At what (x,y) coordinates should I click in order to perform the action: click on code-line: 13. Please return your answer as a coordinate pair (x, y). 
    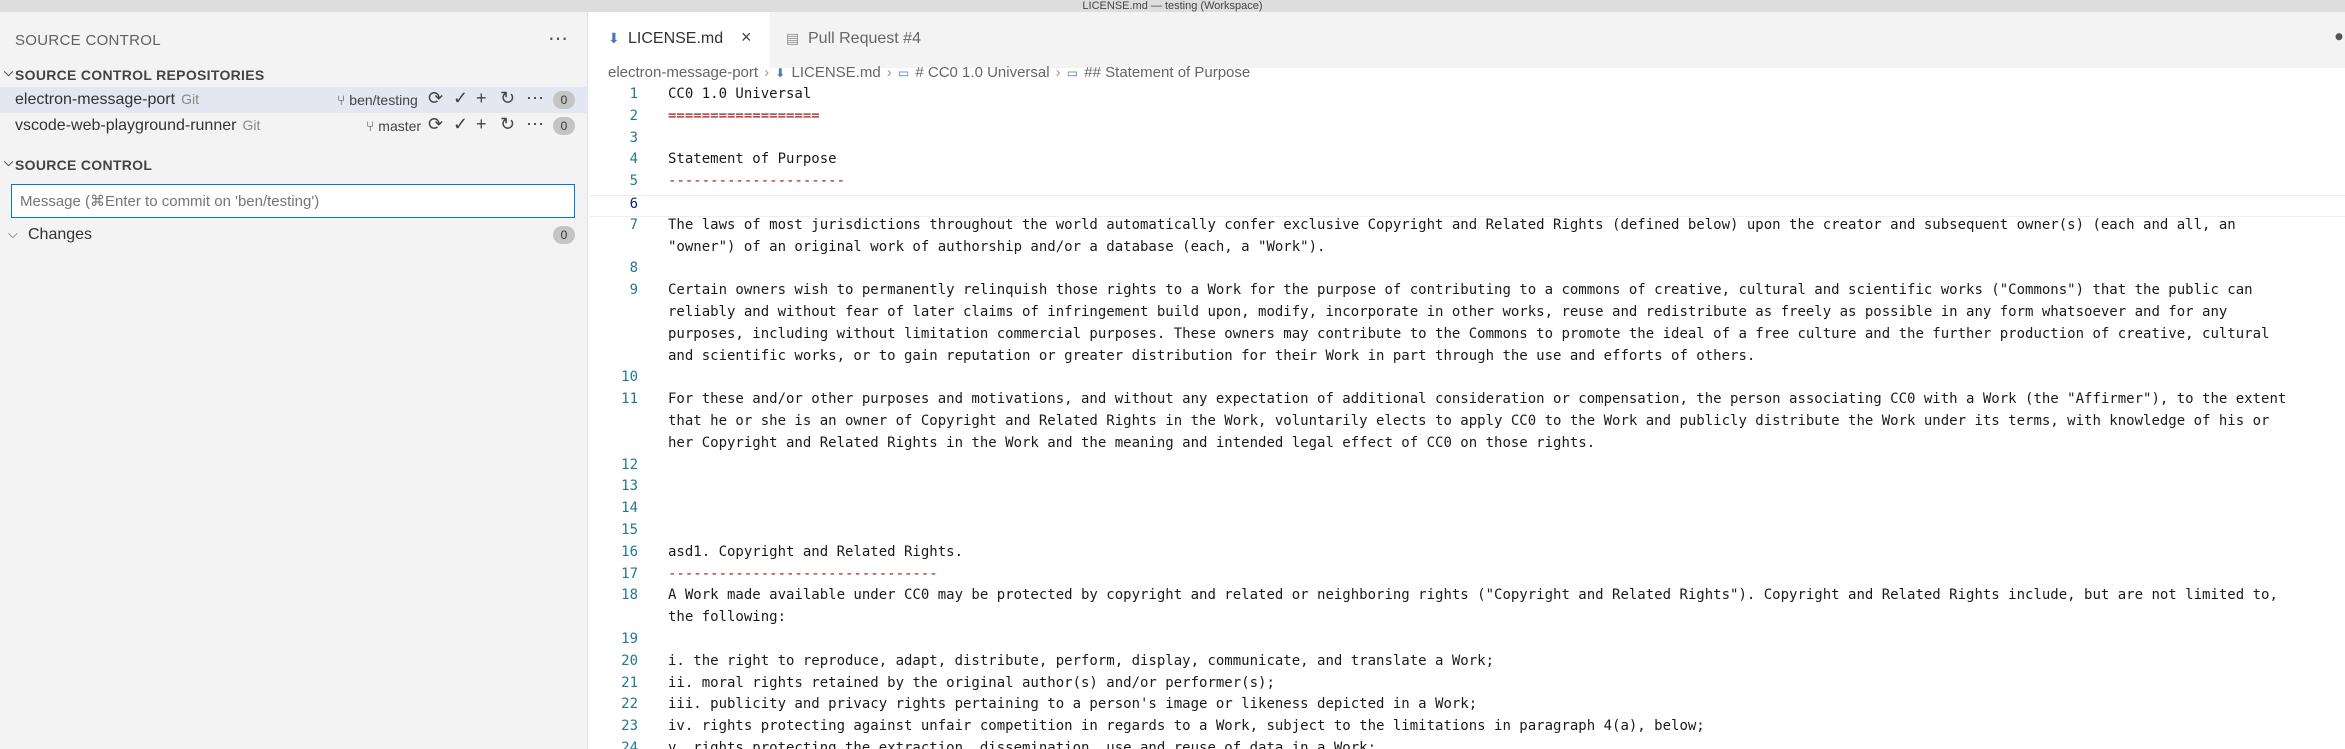
    Looking at the image, I should click on (1467, 489).